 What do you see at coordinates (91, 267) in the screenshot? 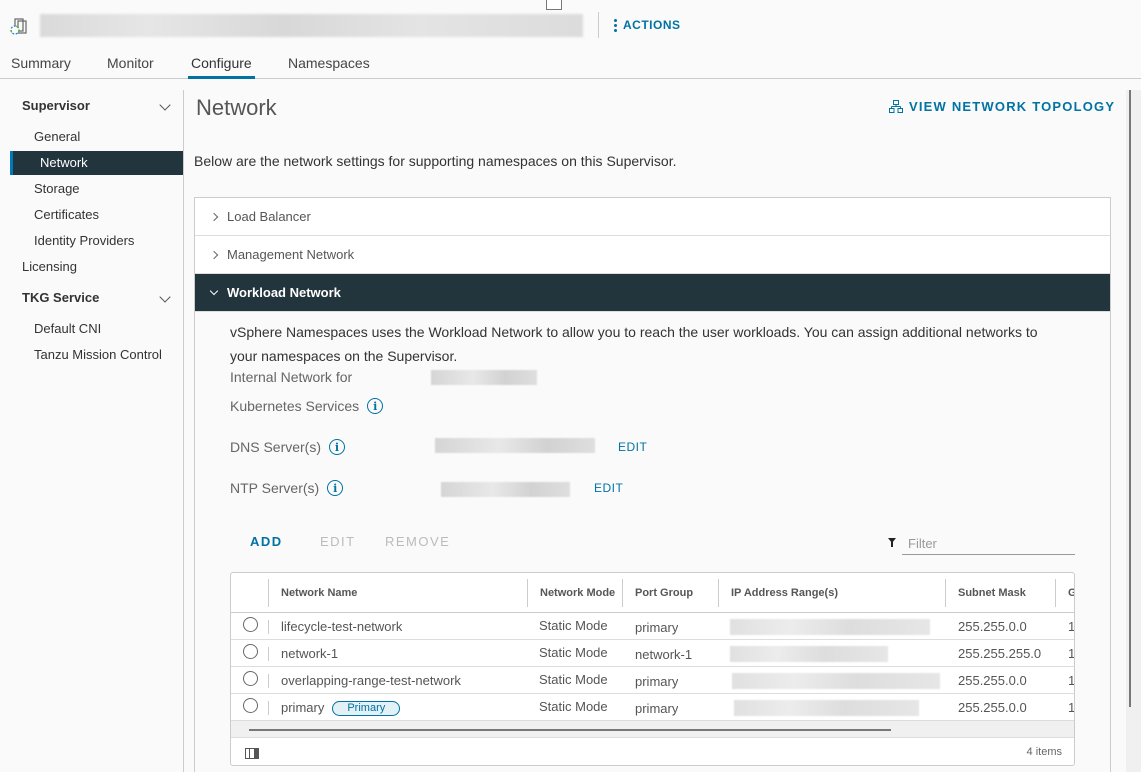
I see `sidebar-item-licensing: Licensing` at bounding box center [91, 267].